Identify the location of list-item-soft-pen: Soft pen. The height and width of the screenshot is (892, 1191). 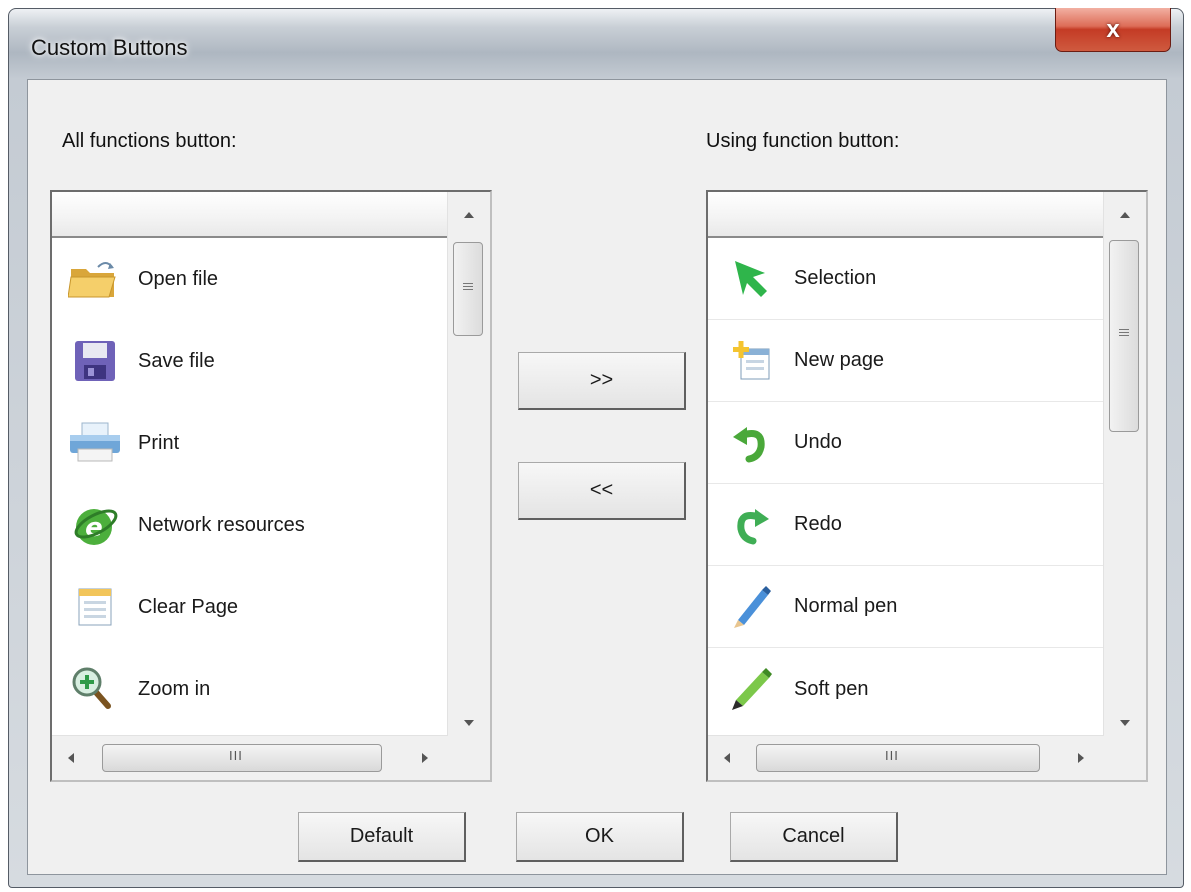
(906, 689).